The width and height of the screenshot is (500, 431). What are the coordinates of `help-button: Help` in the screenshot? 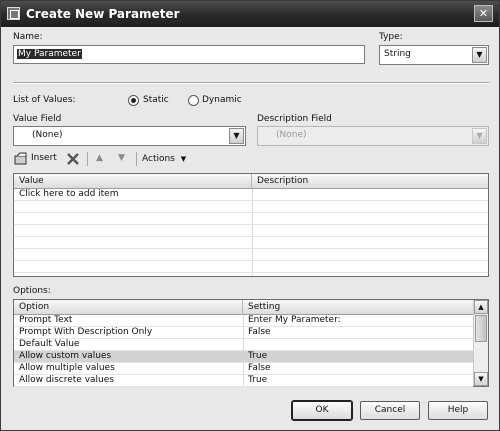 It's located at (458, 410).